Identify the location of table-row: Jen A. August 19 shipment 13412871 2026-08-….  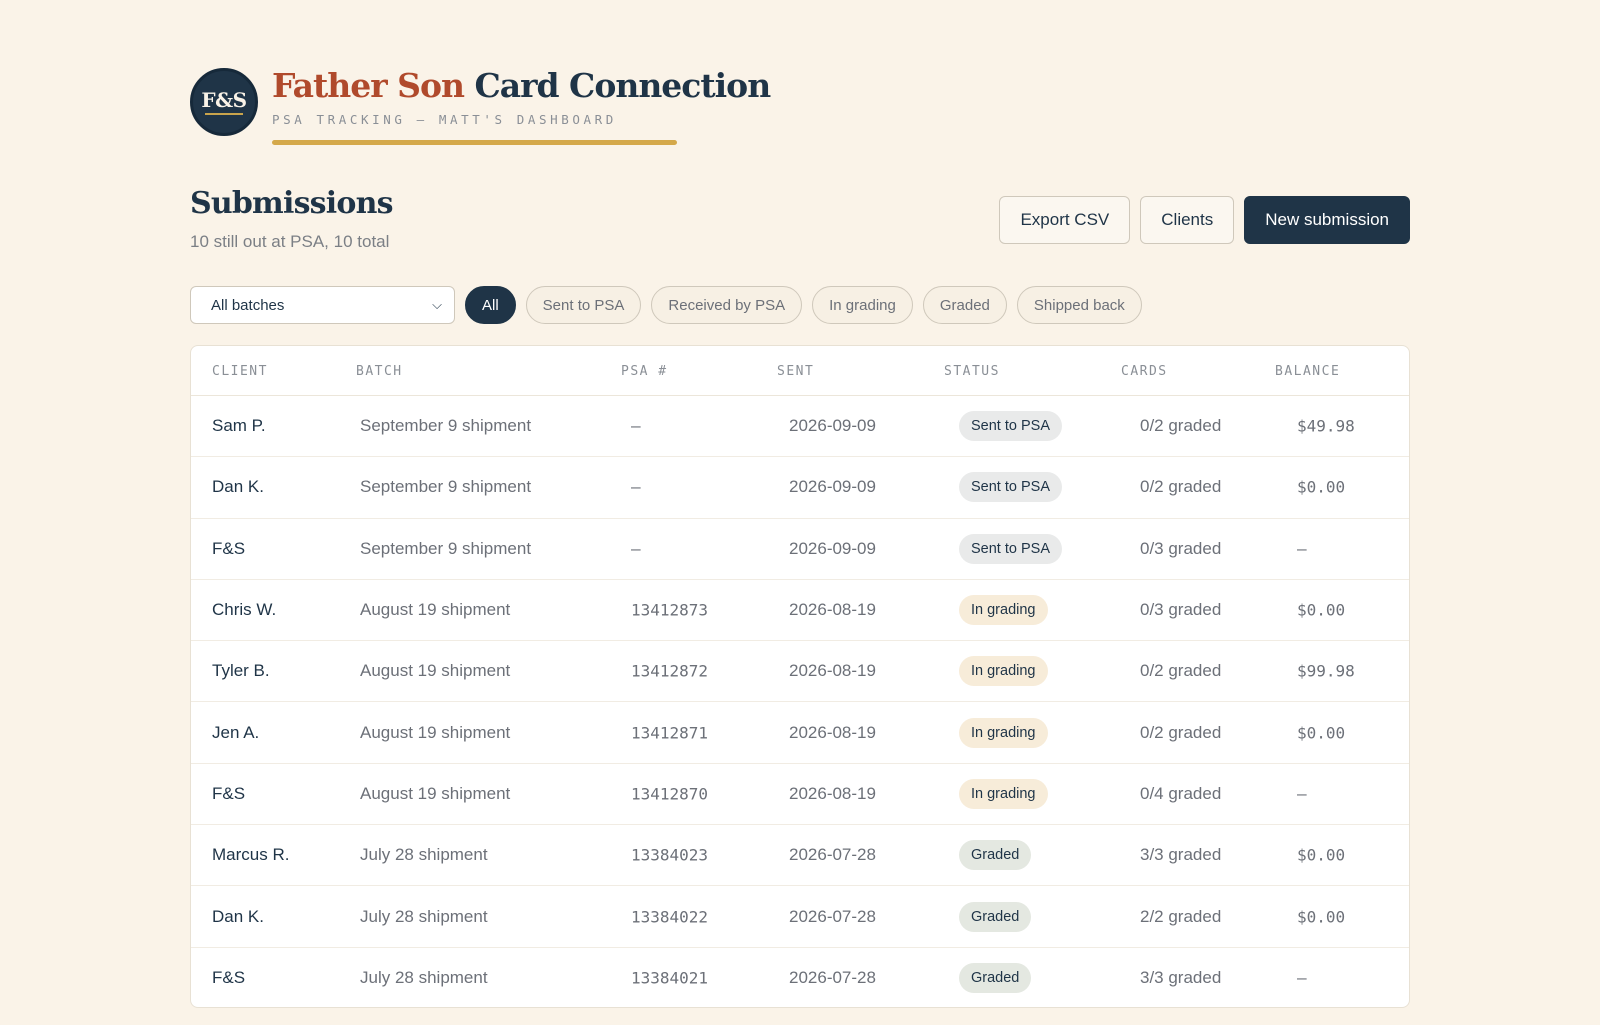
(800, 733).